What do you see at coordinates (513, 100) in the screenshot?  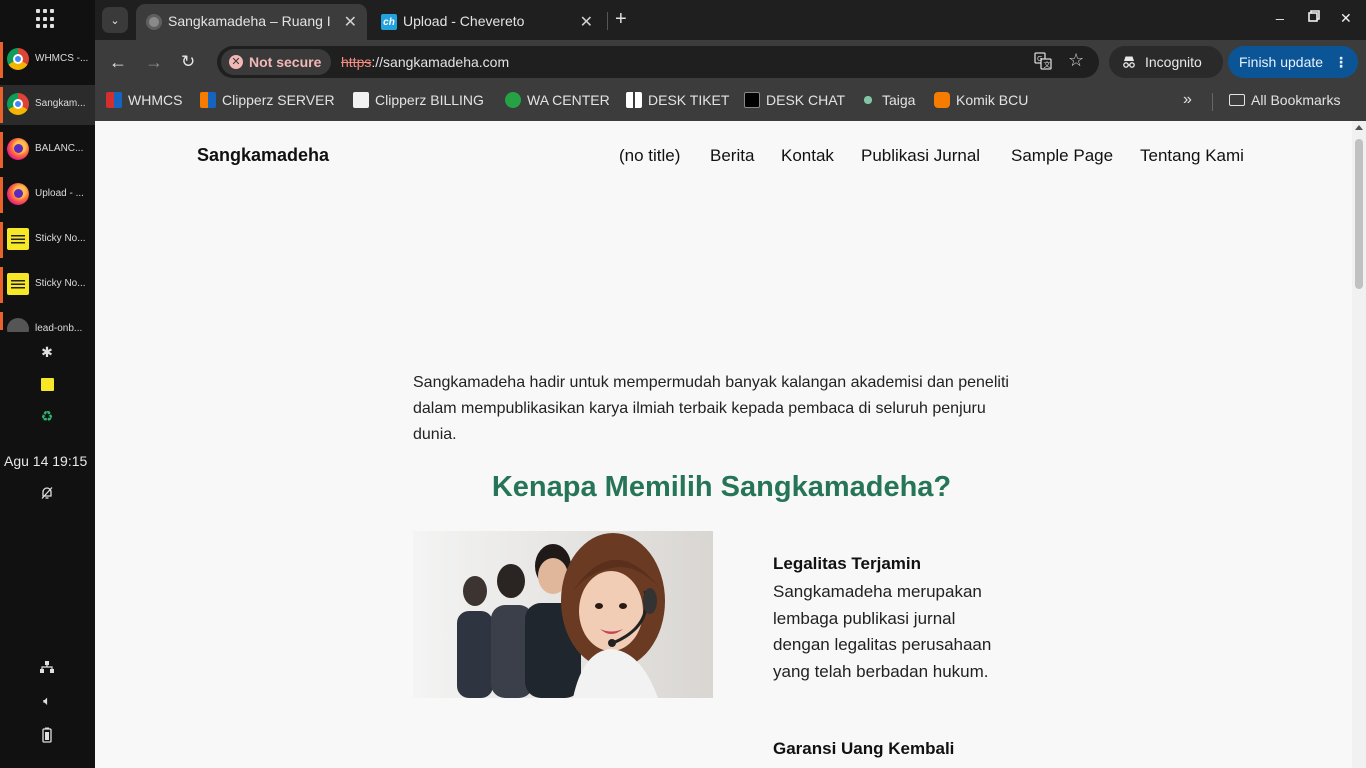 I see `whatsapp-icon` at bounding box center [513, 100].